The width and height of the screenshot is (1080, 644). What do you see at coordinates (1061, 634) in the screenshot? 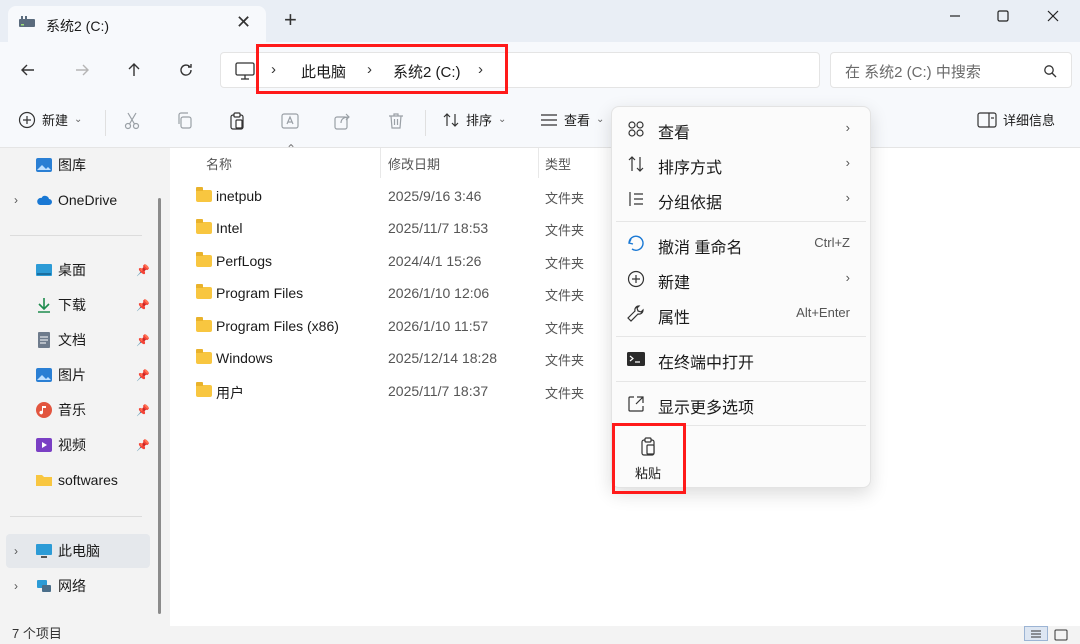
I see `tiles-view-button` at bounding box center [1061, 634].